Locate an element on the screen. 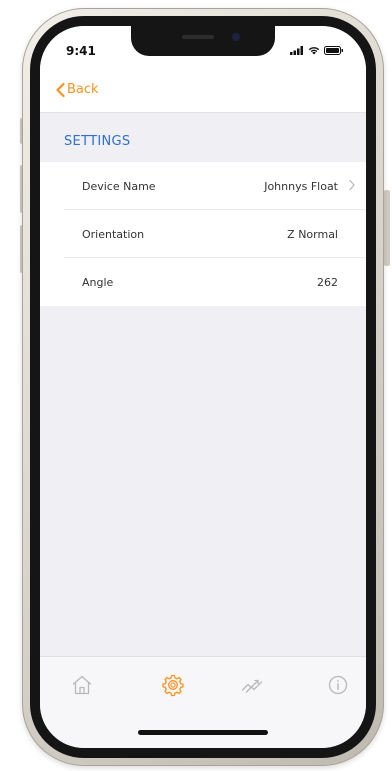  setting-label: Angle is located at coordinates (98, 282).